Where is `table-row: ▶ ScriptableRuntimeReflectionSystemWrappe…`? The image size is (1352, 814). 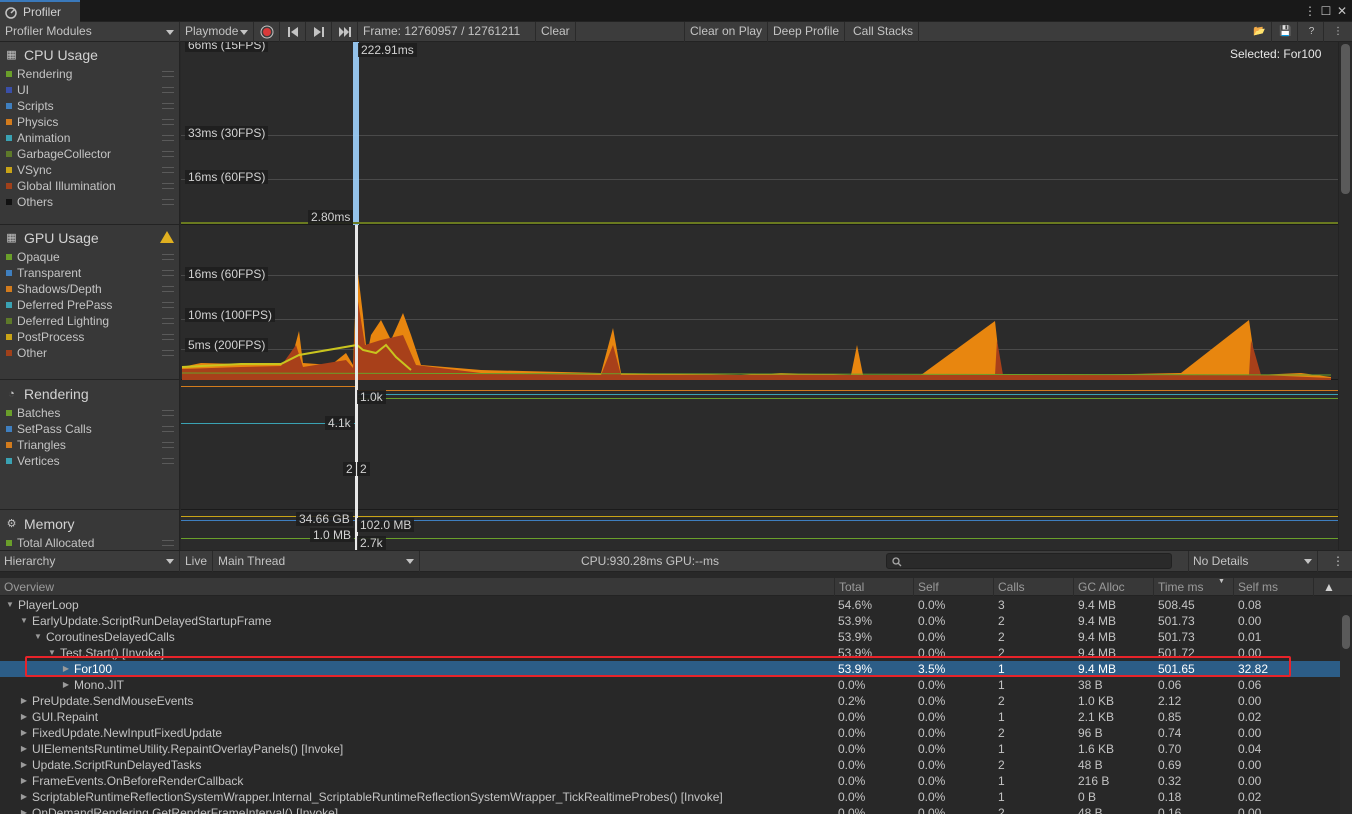
table-row: ▶ ScriptableRuntimeReflectionSystemWrappe… is located at coordinates (670, 797).